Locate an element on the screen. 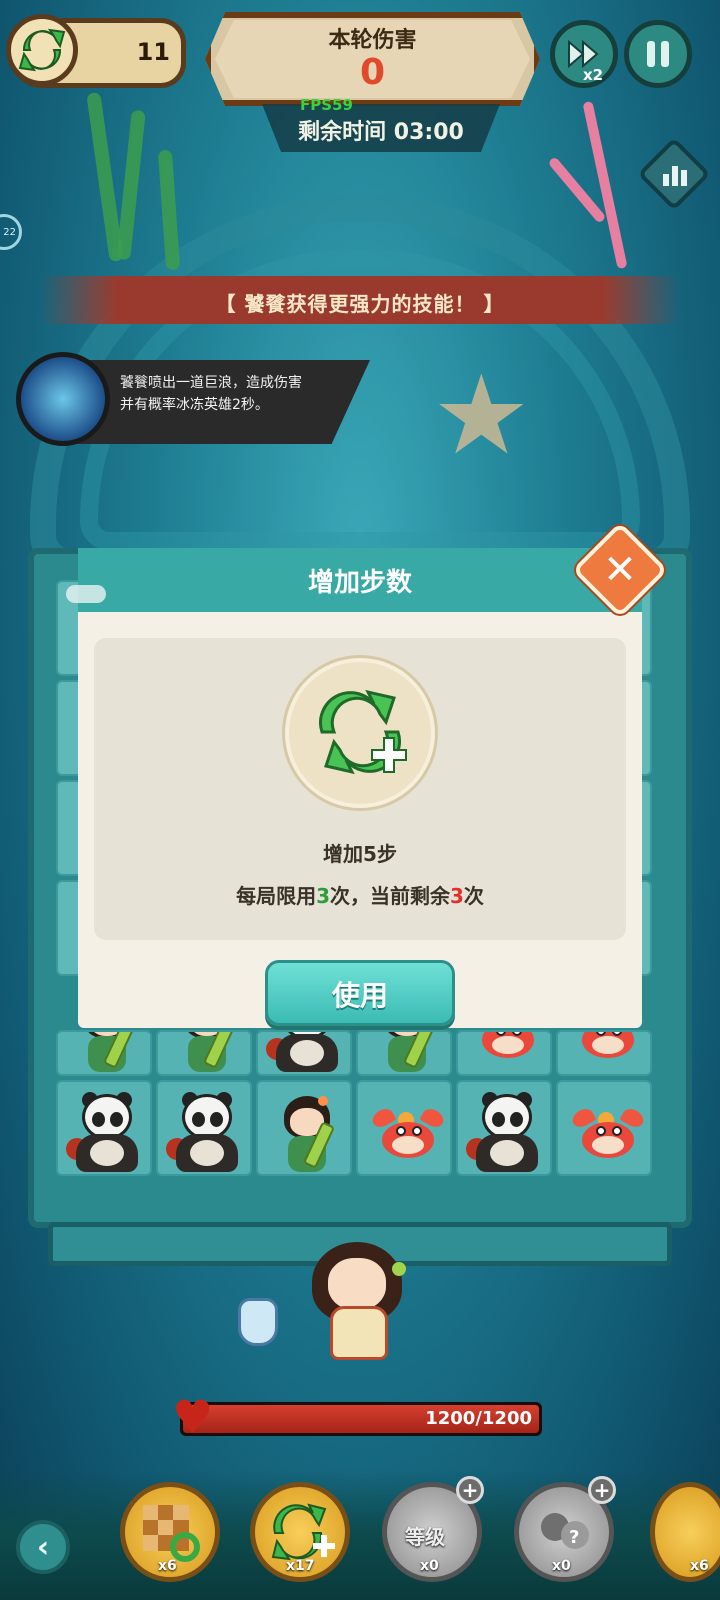 The image size is (720, 1600). add-moves-icon is located at coordinates (363, 732).